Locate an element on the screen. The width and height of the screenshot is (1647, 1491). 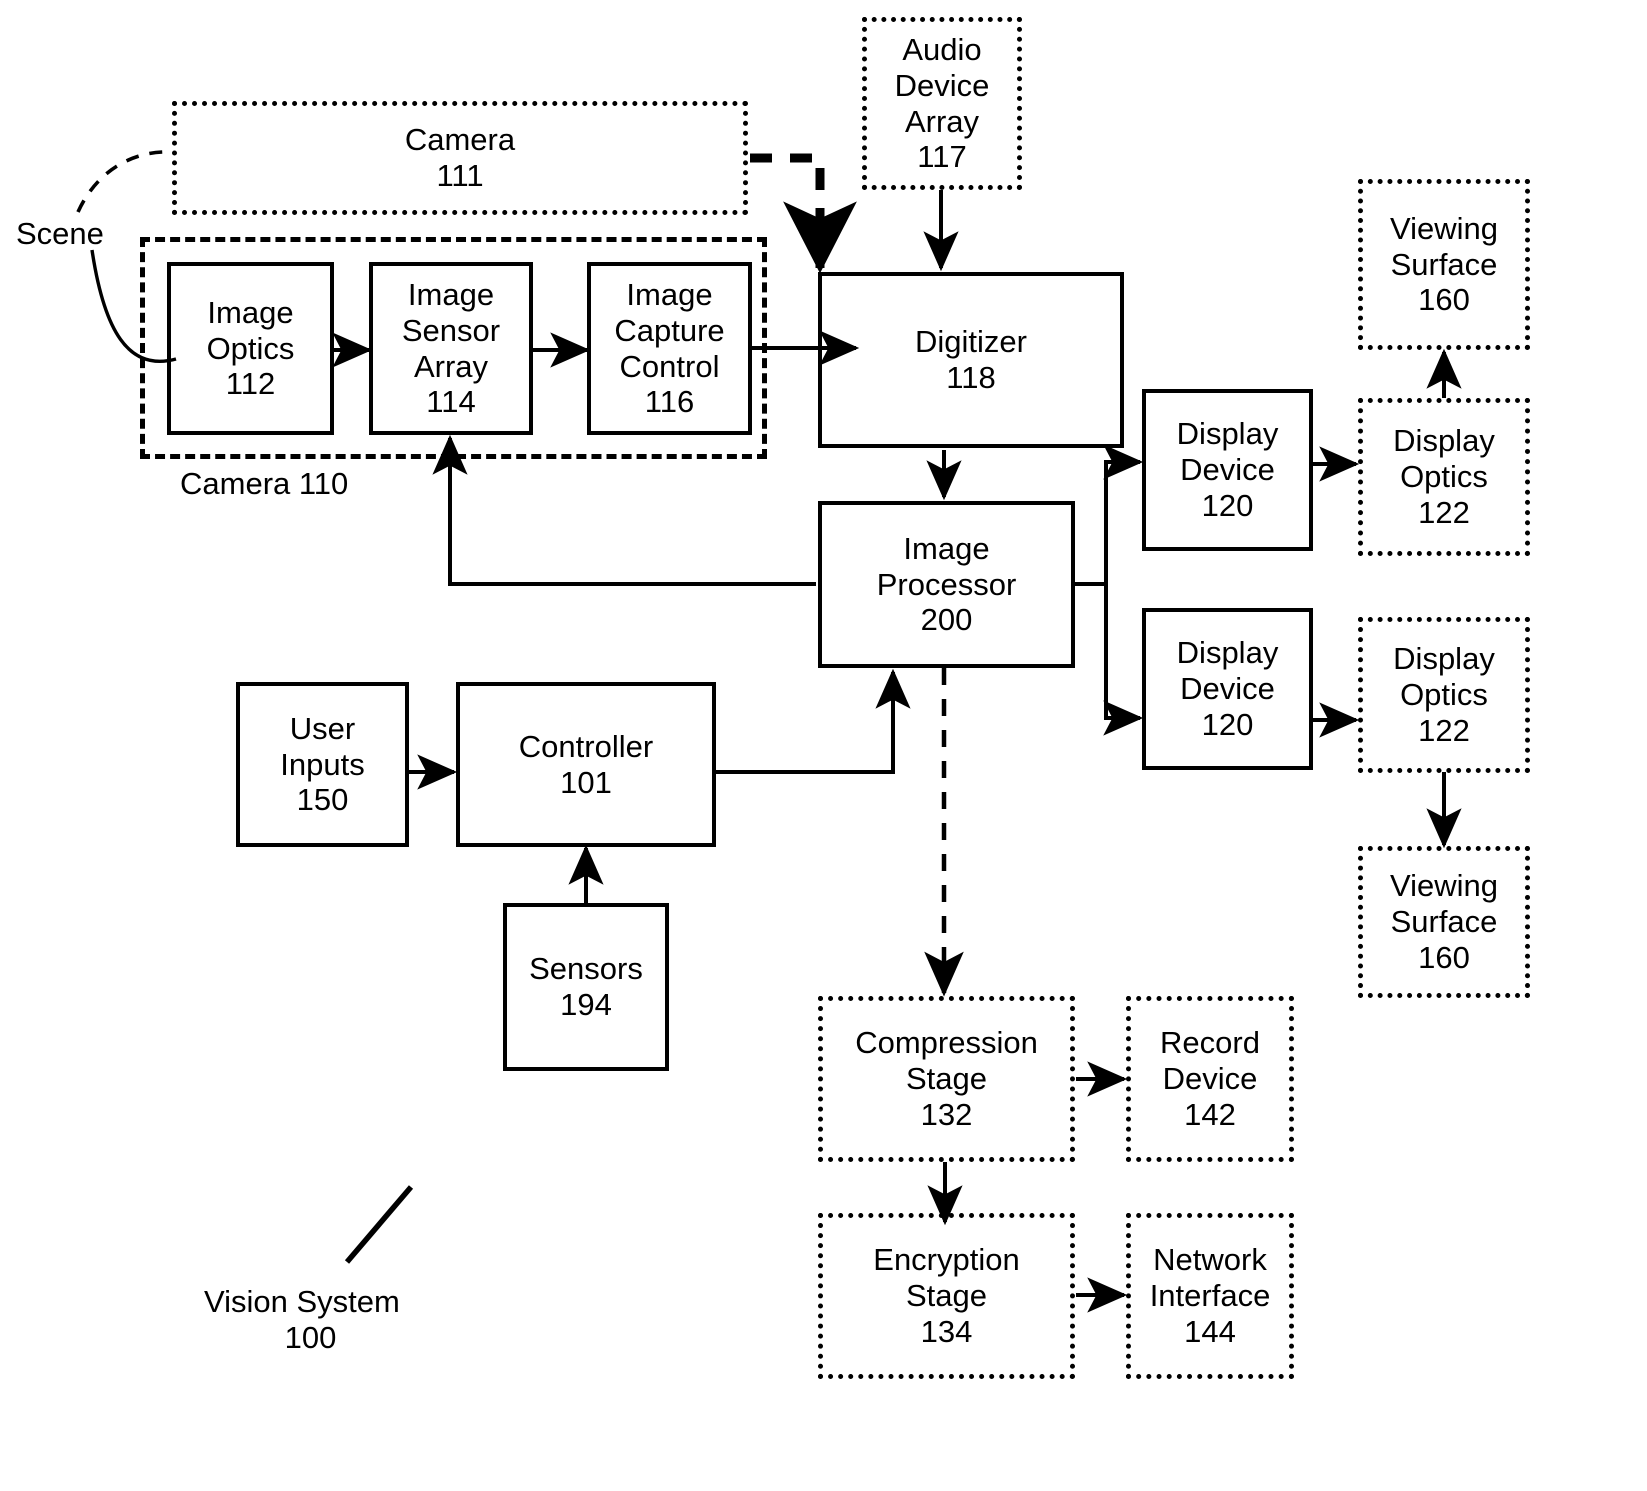
node-viewing-surface-160-top: Viewing Surface 160 is located at coordinates (1444, 264).